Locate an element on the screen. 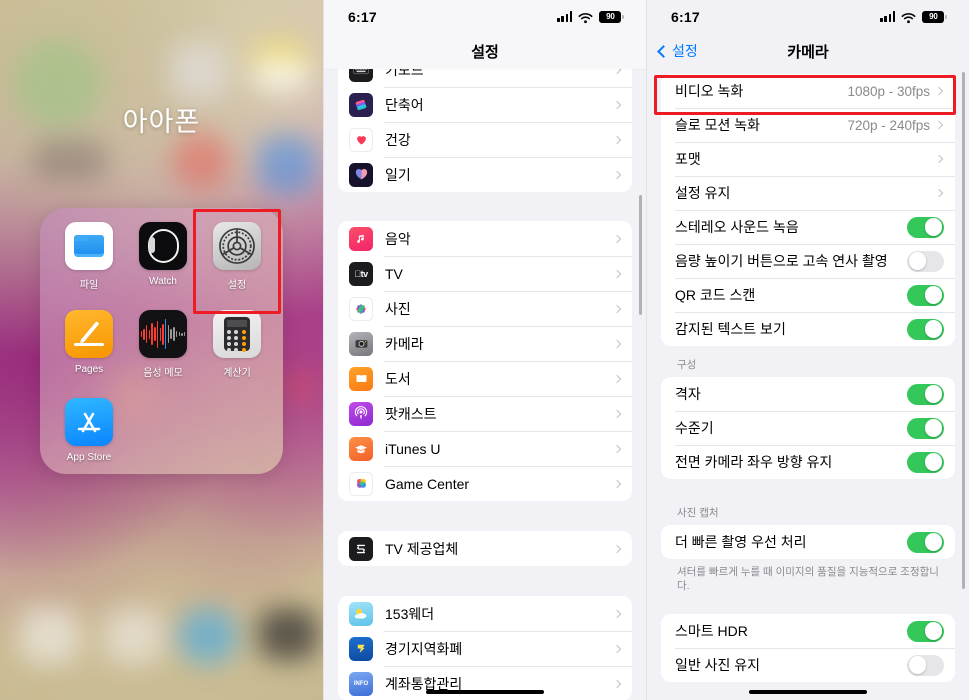  app-icon-files: 파일 is located at coordinates (89, 266).